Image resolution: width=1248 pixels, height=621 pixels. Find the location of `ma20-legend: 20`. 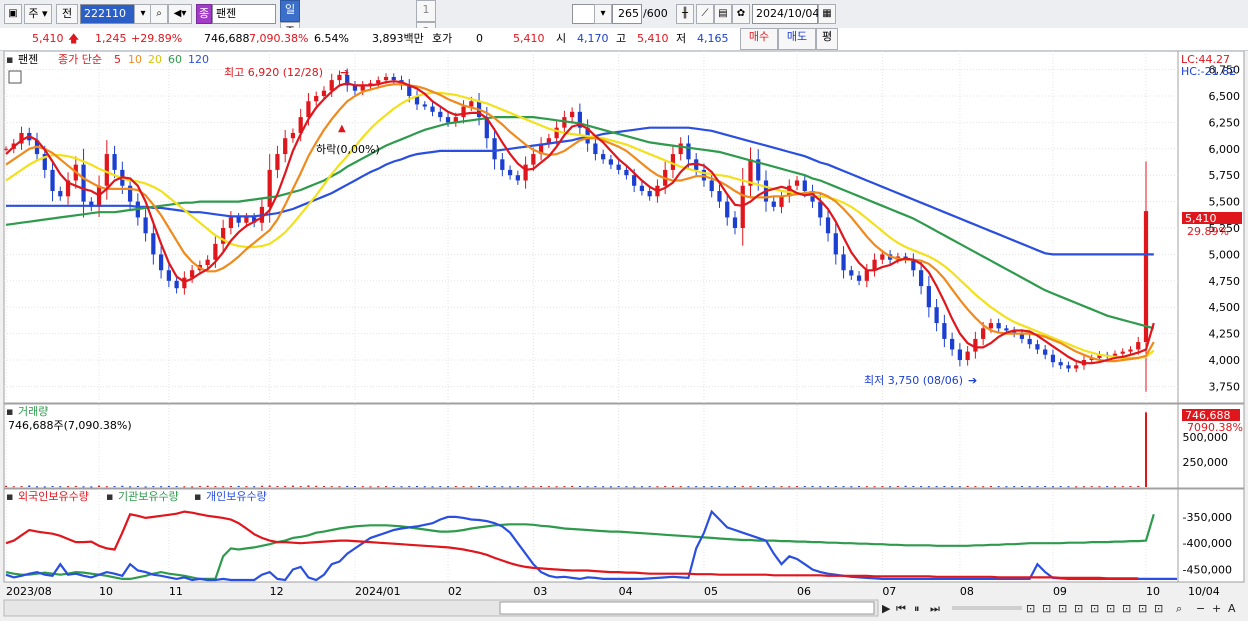

ma20-legend: 20 is located at coordinates (155, 59).